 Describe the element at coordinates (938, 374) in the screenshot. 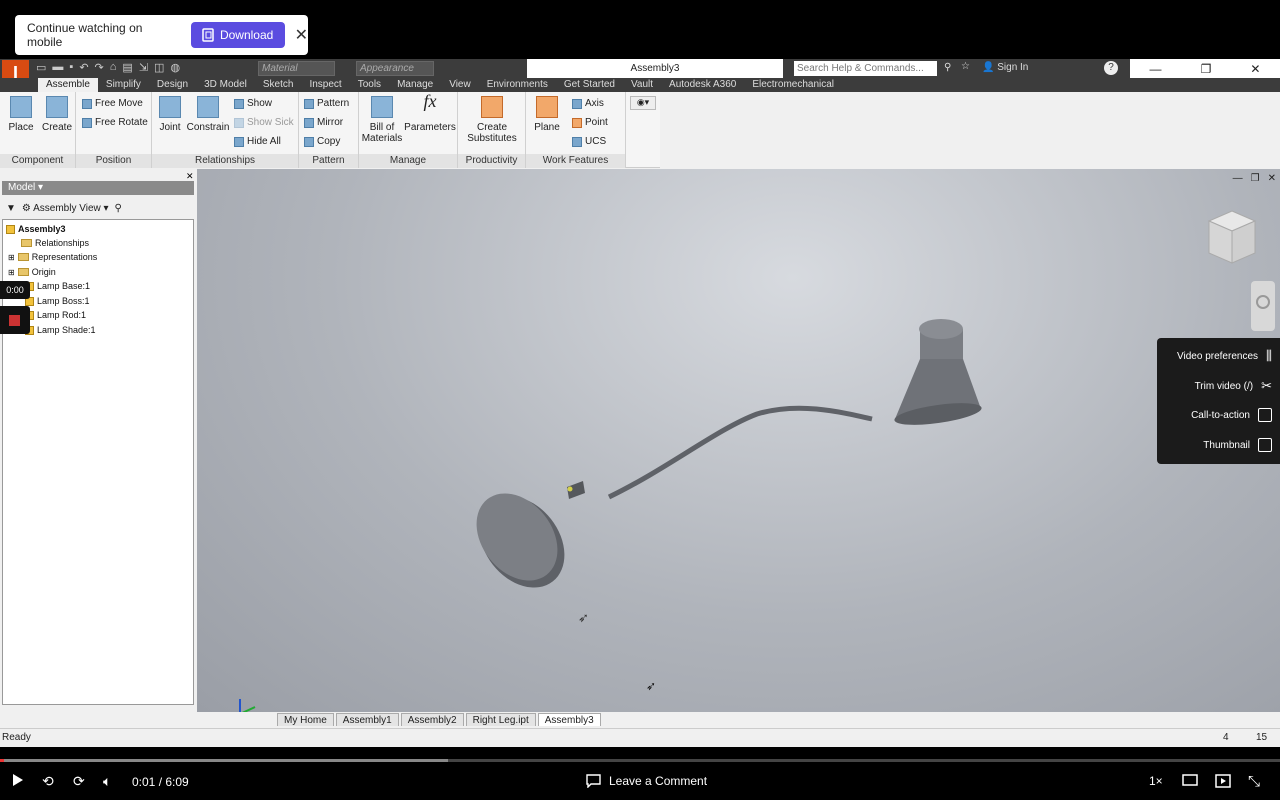

I see `lamp-shade` at that location.